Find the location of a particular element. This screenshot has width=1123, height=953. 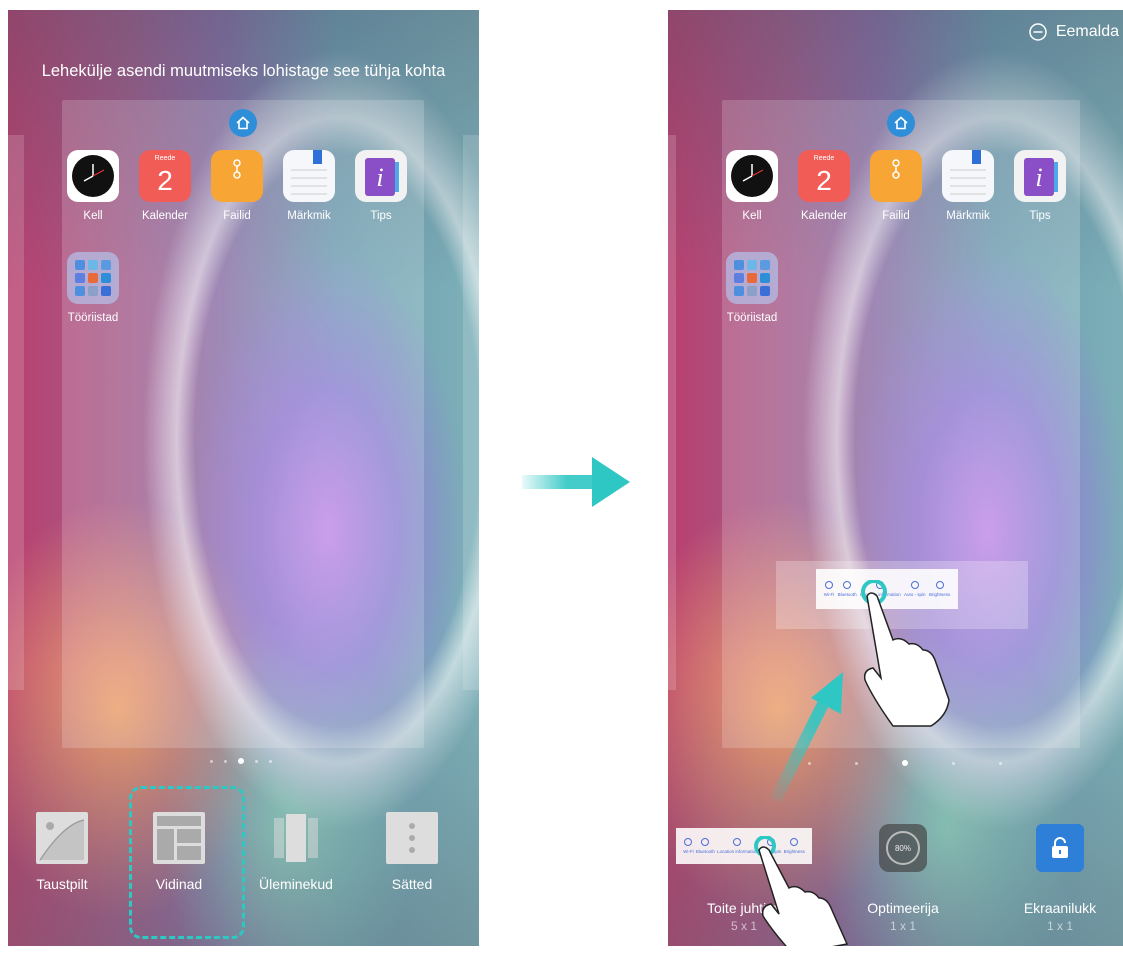

tool-taustpilt: Taustpilt is located at coordinates (62, 852).